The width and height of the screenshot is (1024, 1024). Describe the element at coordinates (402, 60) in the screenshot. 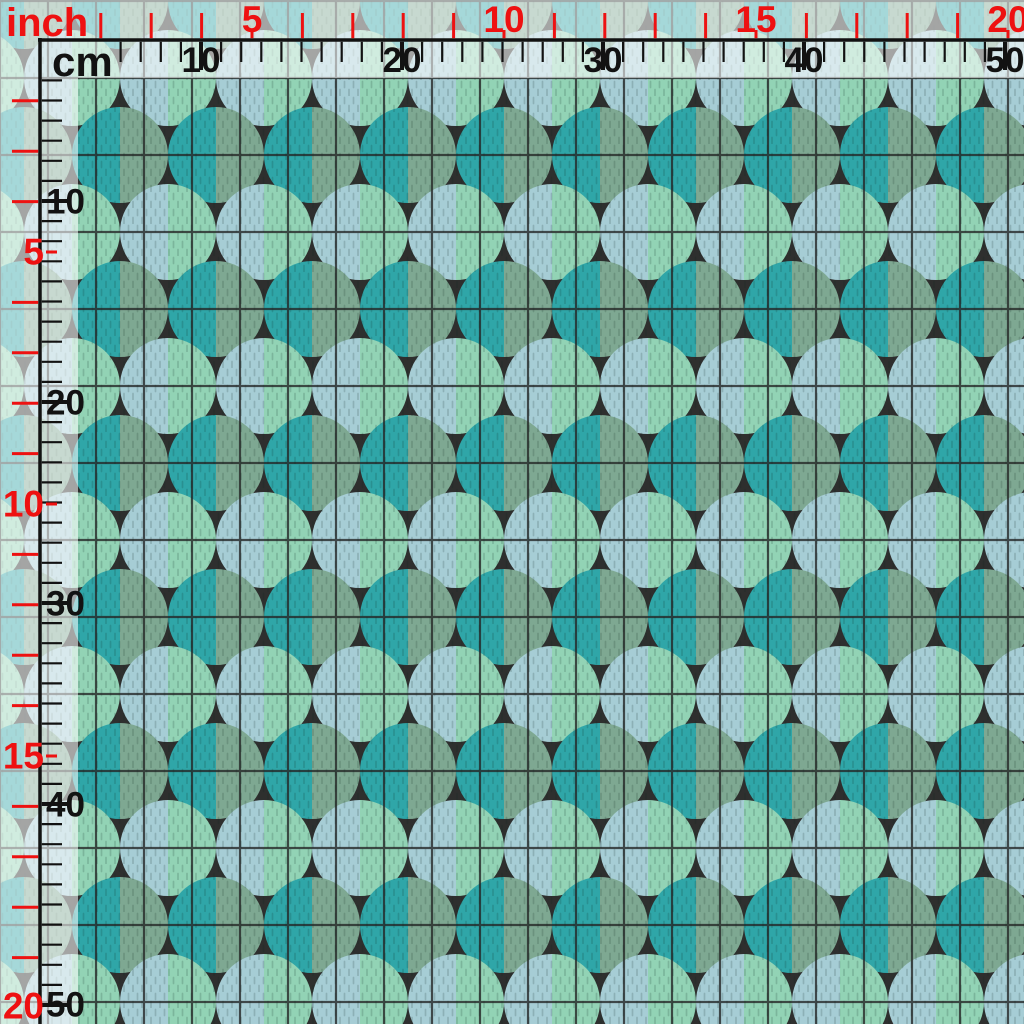

I see `top-cm-label-20: 20` at that location.